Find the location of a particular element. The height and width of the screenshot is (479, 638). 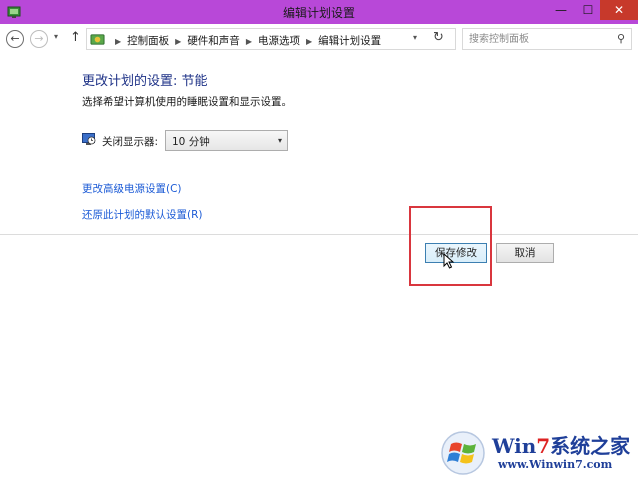

address-dropdown-button: ▾ is located at coordinates (415, 37).